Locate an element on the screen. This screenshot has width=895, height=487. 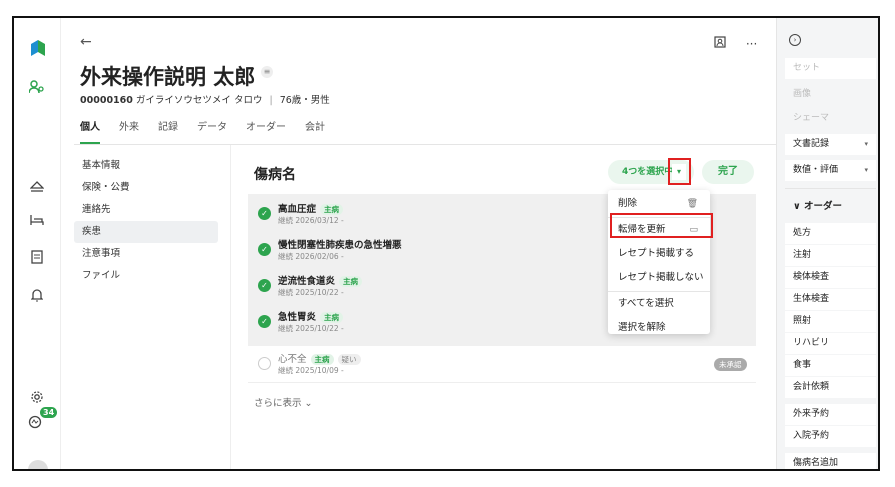
inpatient-reservation: 入院予約 is located at coordinates (830, 436).